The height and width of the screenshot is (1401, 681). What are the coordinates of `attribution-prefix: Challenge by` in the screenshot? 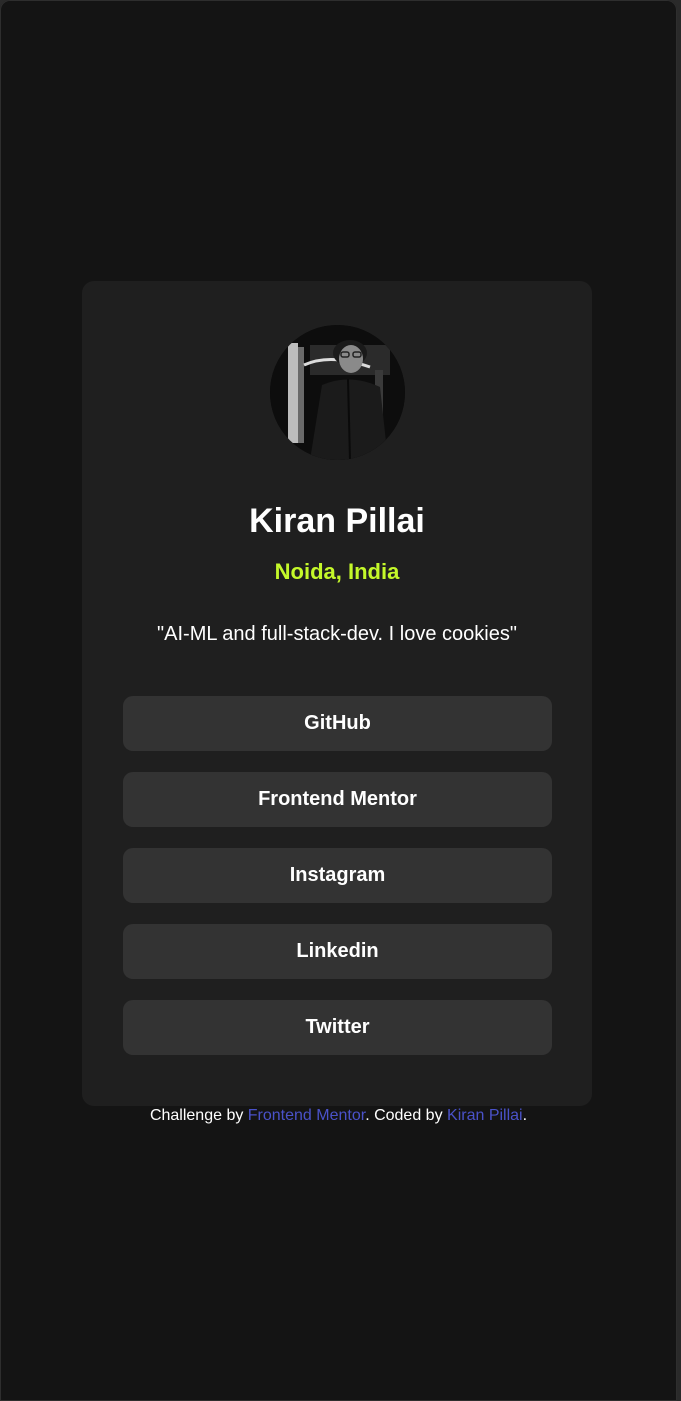 It's located at (198, 1115).